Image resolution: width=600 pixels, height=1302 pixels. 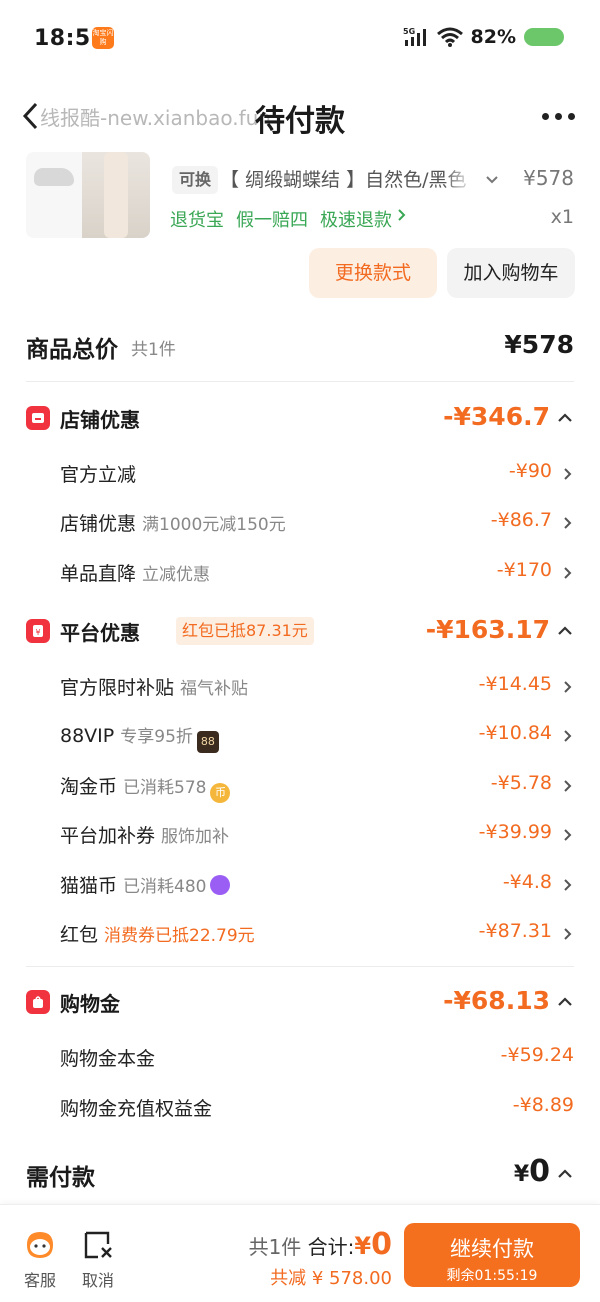 I want to click on service-tag: 退货宝, so click(x=197, y=220).